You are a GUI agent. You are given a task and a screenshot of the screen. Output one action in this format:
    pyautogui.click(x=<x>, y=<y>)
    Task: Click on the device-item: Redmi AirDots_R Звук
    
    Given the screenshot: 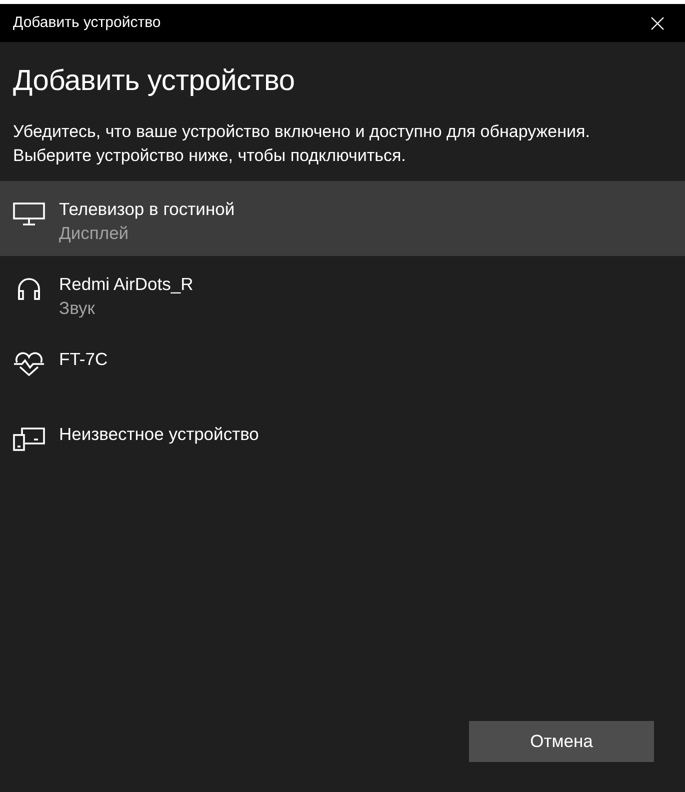 What is the action you would take?
    pyautogui.click(x=342, y=293)
    